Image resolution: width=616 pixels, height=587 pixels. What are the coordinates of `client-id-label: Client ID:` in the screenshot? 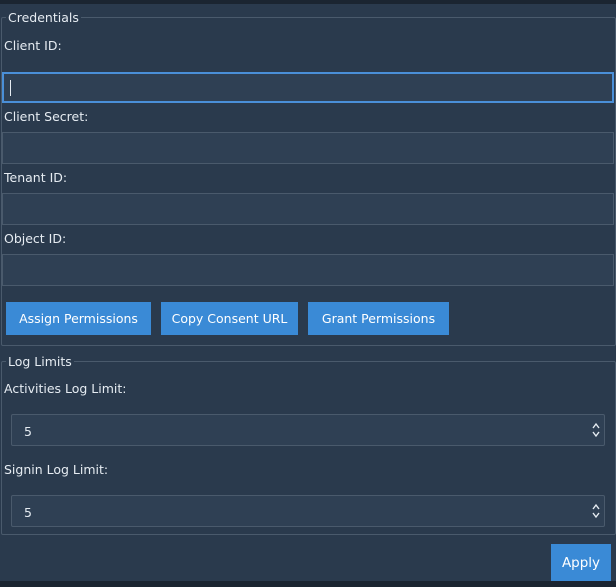 It's located at (33, 45).